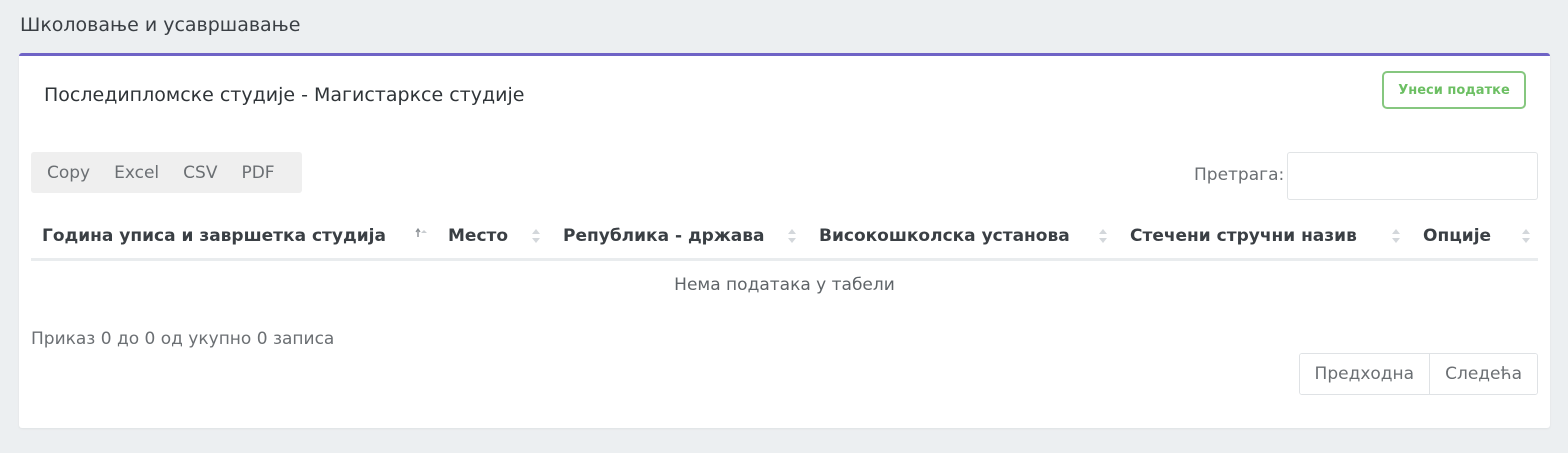  What do you see at coordinates (478, 236) in the screenshot?
I see `column-header-label: Место` at bounding box center [478, 236].